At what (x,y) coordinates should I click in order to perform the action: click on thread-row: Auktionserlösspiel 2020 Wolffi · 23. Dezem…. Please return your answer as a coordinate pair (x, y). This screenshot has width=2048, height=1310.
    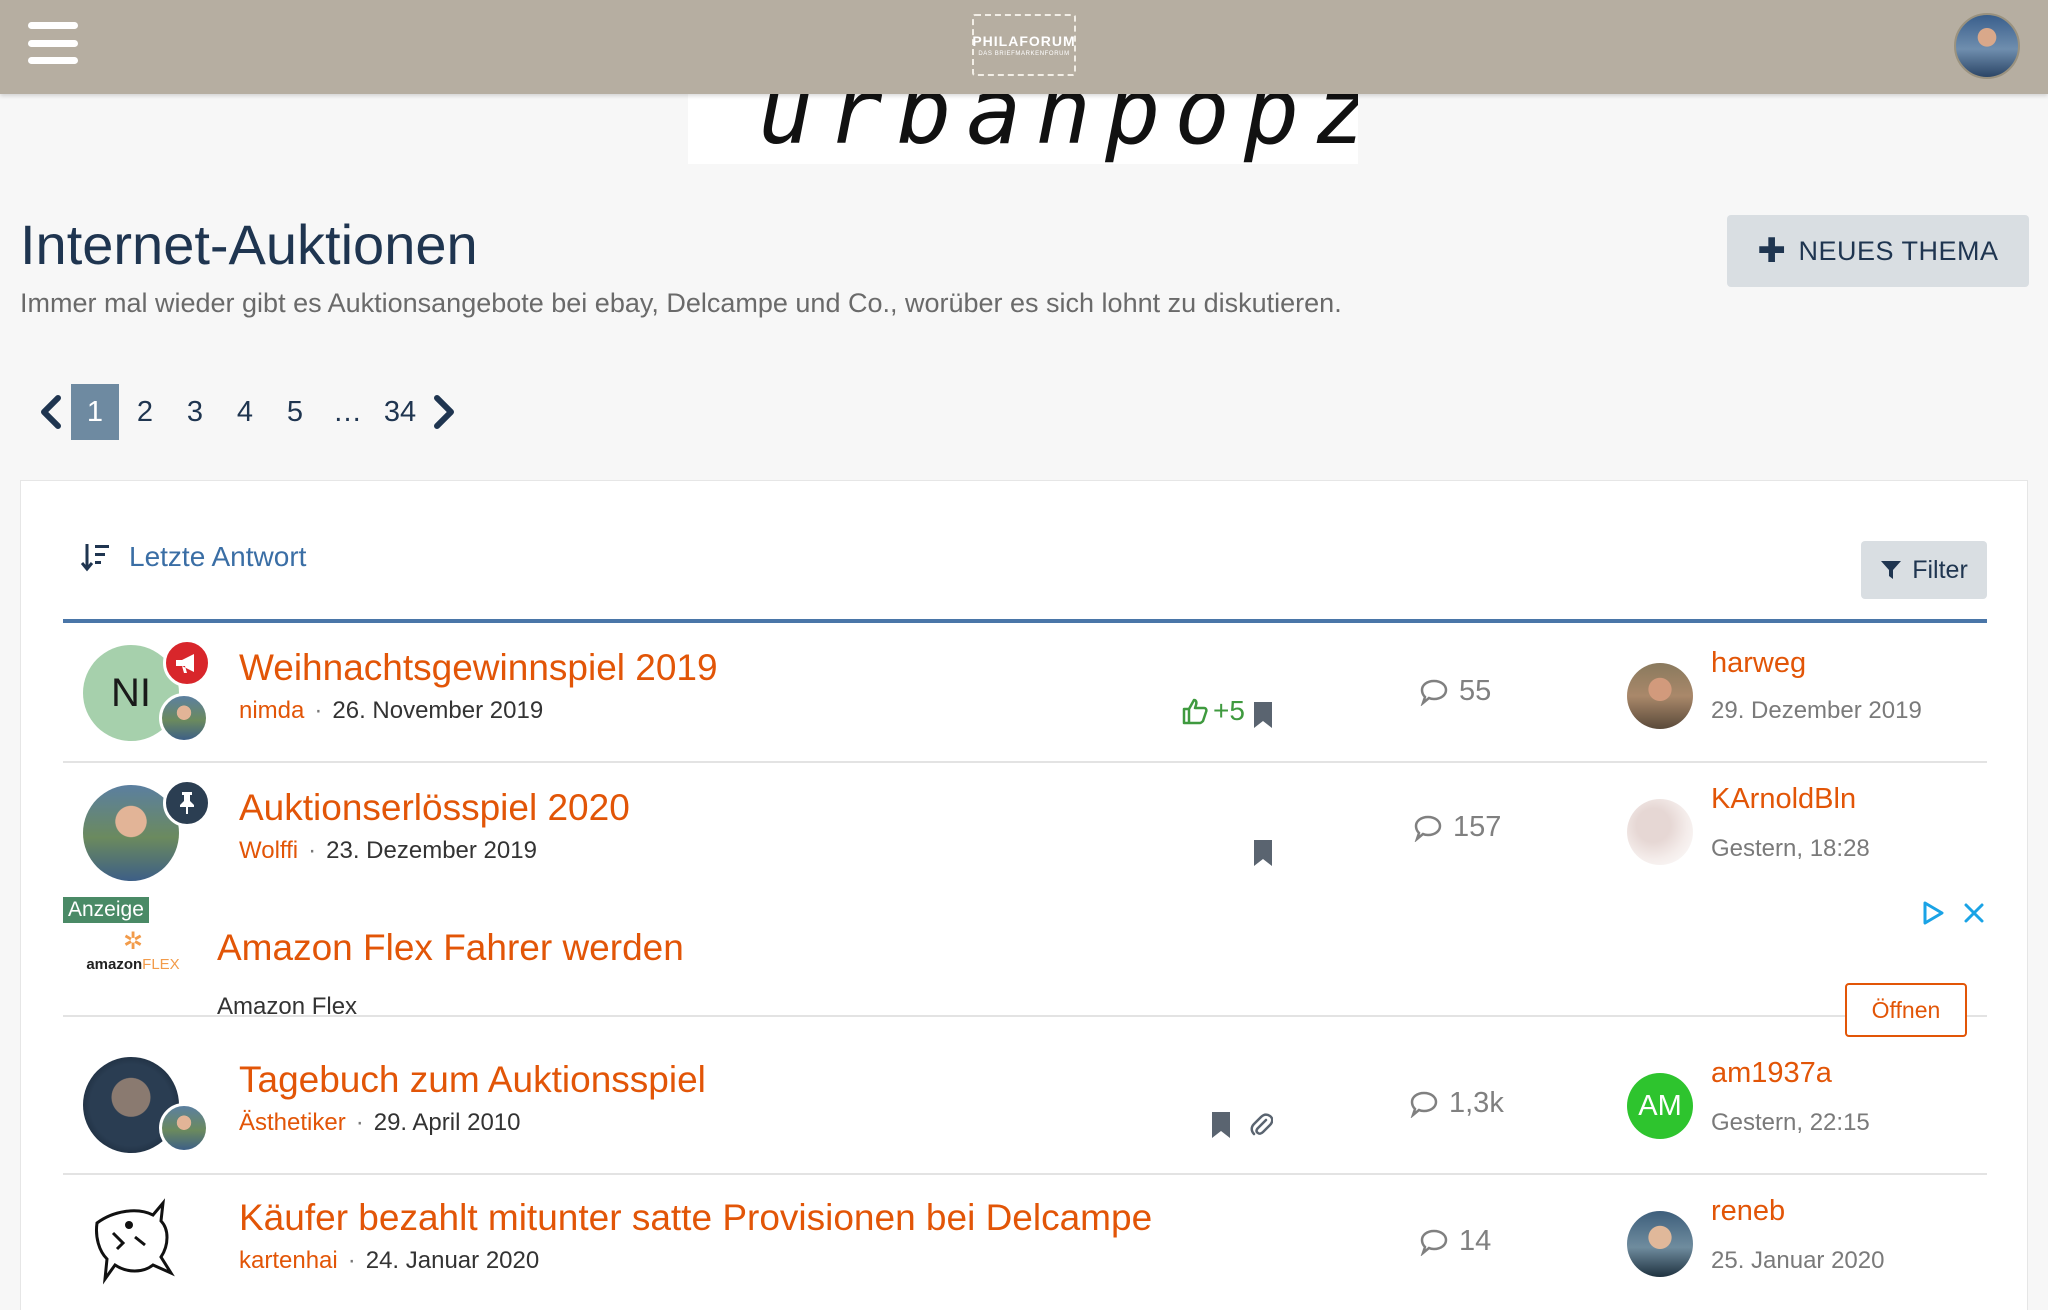
    Looking at the image, I should click on (1025, 830).